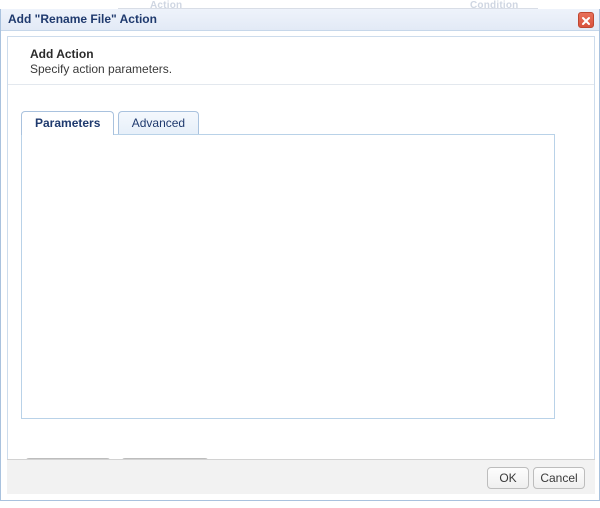  What do you see at coordinates (68, 123) in the screenshot?
I see `tab-parameters: Parameters` at bounding box center [68, 123].